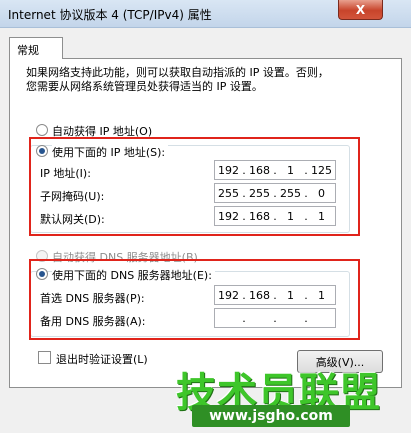 This screenshot has width=411, height=433. Describe the element at coordinates (110, 15) in the screenshot. I see `window-title: Internet 协议版本 4 (TCP/IPv4) 属性` at that location.